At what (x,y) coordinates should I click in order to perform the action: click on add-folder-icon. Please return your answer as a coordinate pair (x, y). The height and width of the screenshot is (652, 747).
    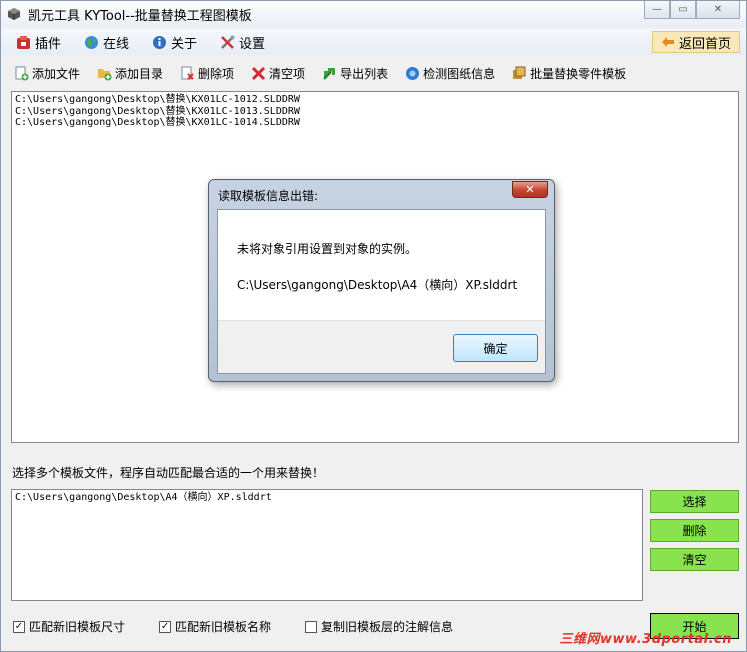
    Looking at the image, I should click on (104, 73).